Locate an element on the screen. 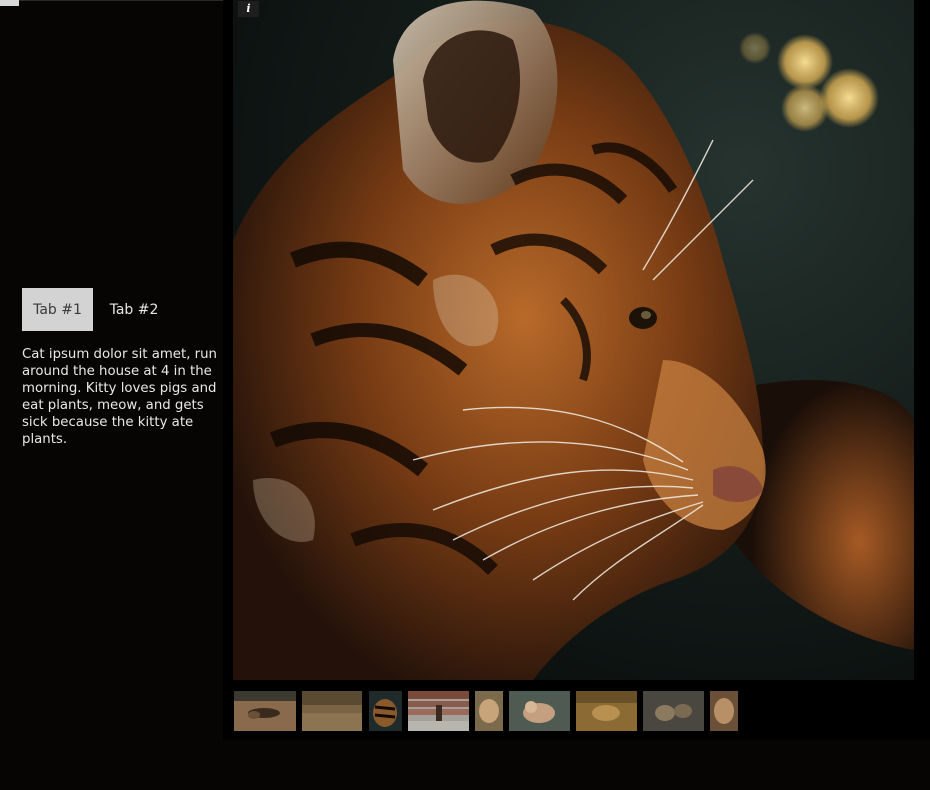 The height and width of the screenshot is (790, 930). cat-on-steps-thumbnail is located at coordinates (438, 711).